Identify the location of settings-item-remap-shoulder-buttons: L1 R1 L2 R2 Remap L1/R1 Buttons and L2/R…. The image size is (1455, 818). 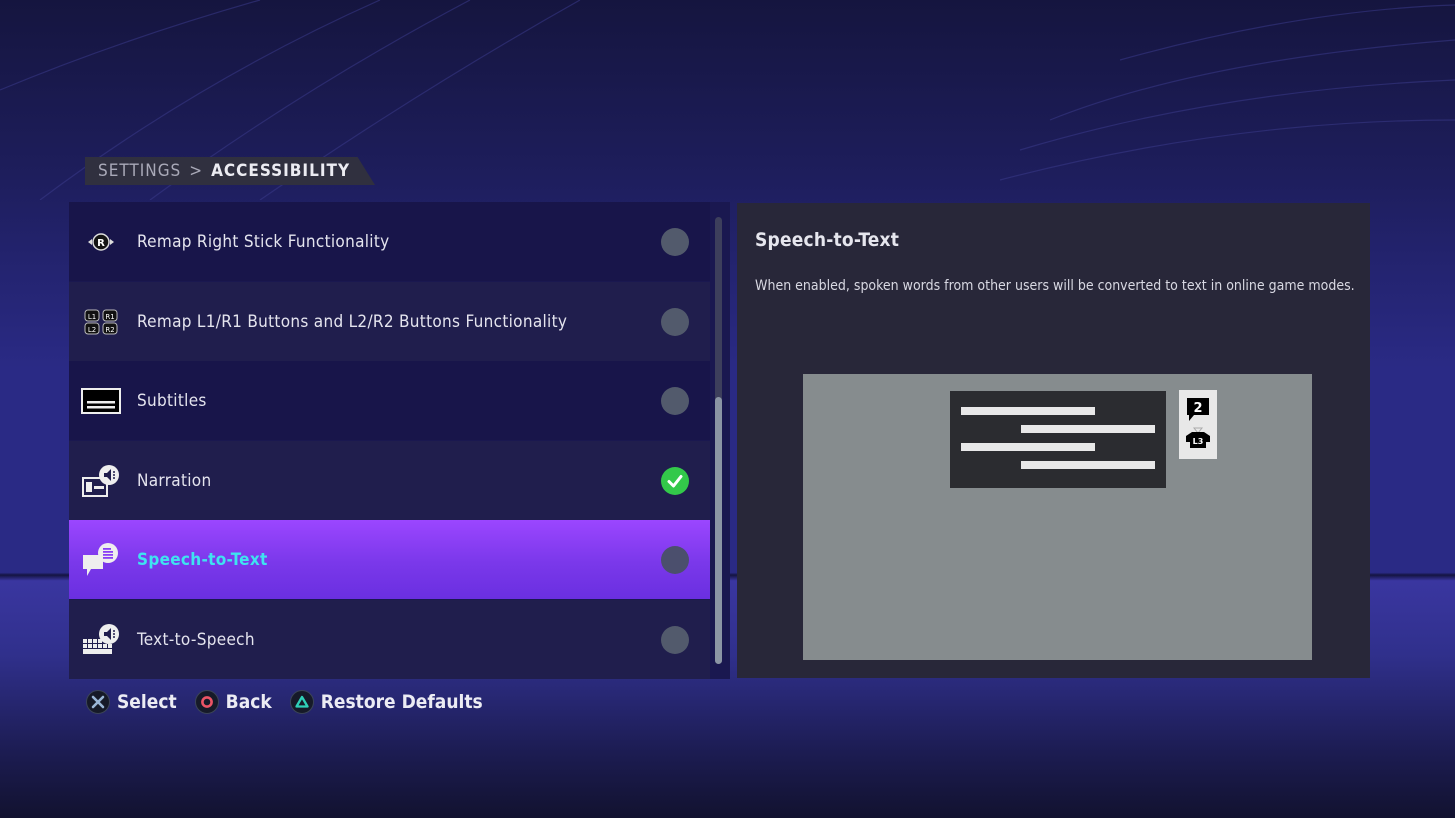
(389, 321).